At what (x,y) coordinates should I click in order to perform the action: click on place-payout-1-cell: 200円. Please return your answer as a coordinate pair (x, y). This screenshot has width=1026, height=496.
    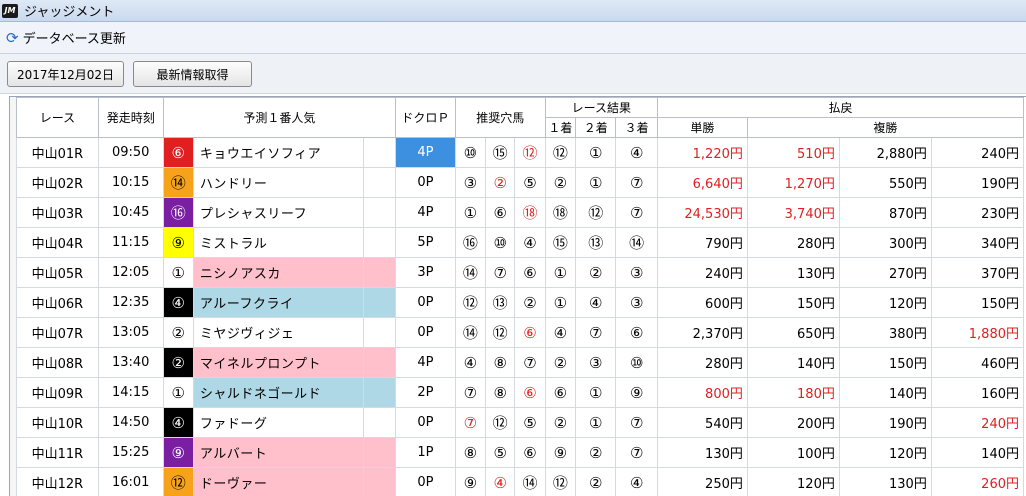
    Looking at the image, I should click on (793, 422).